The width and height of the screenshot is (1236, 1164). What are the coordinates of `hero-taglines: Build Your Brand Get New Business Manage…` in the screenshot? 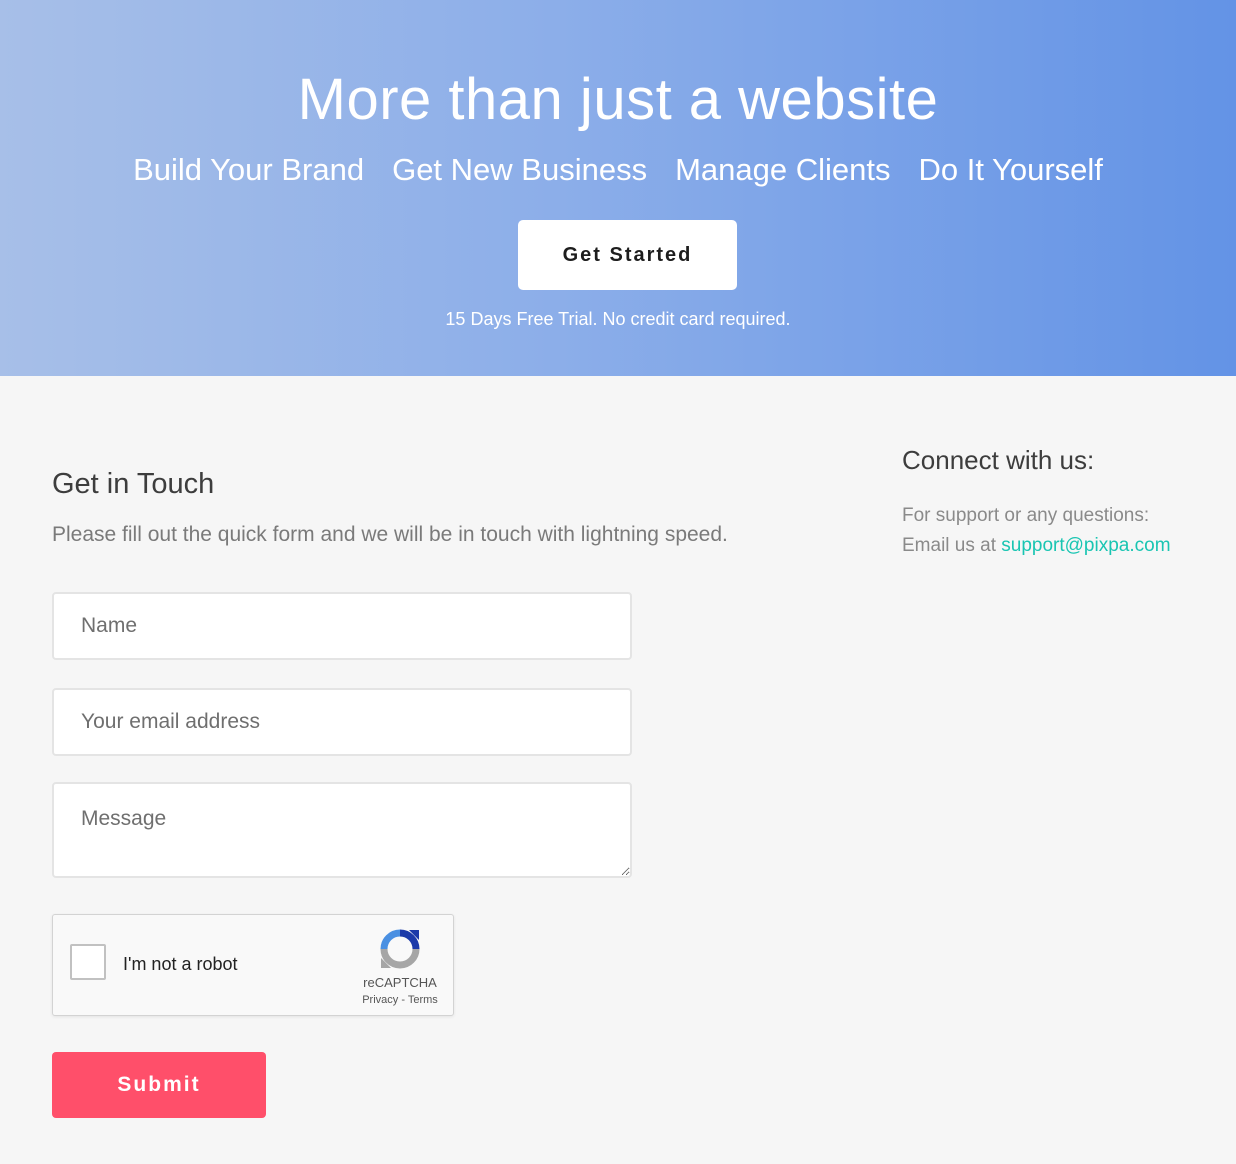 It's located at (618, 170).